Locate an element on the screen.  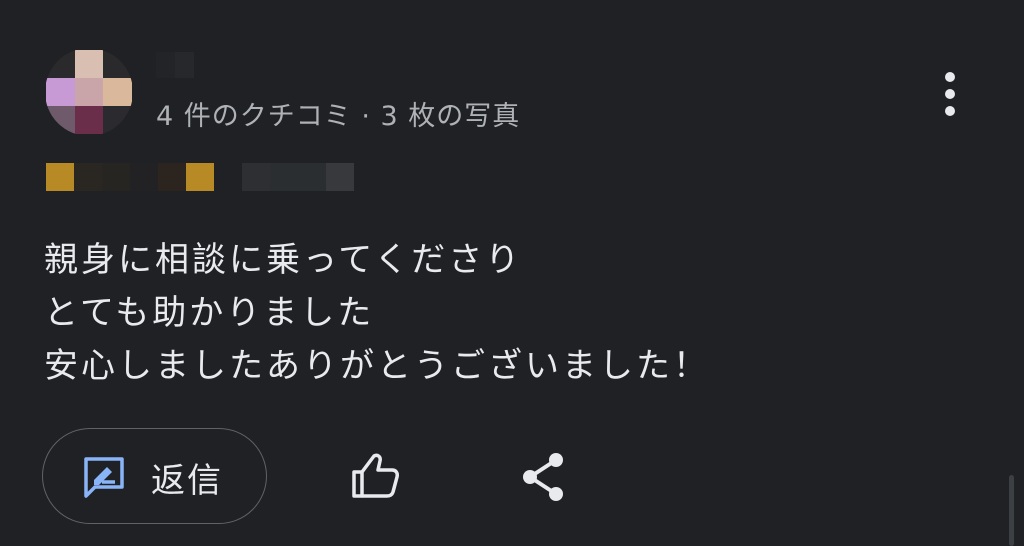
more-options-button is located at coordinates (950, 94).